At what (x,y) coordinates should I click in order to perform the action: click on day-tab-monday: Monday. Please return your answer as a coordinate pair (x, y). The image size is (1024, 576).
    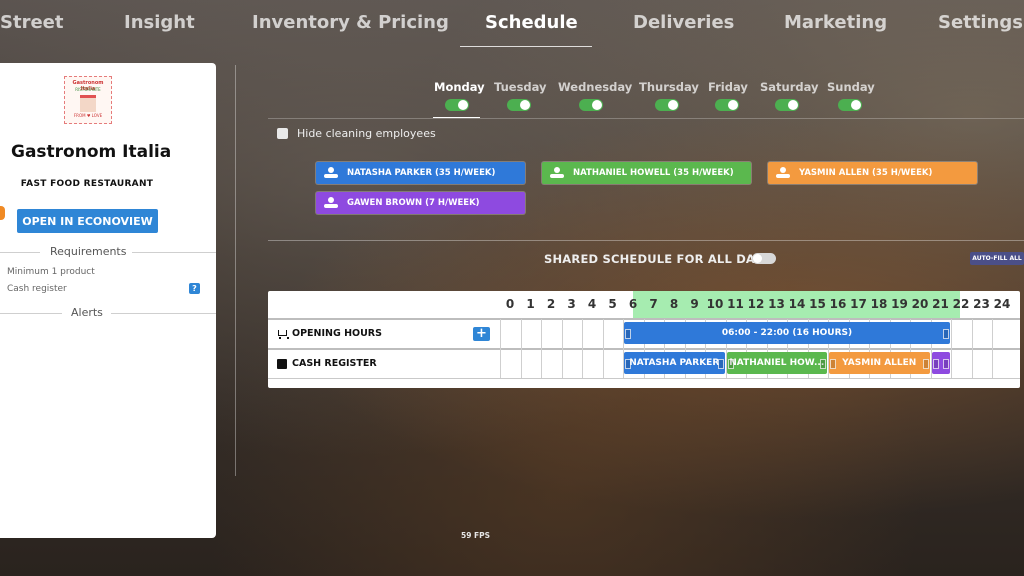
    Looking at the image, I should click on (459, 95).